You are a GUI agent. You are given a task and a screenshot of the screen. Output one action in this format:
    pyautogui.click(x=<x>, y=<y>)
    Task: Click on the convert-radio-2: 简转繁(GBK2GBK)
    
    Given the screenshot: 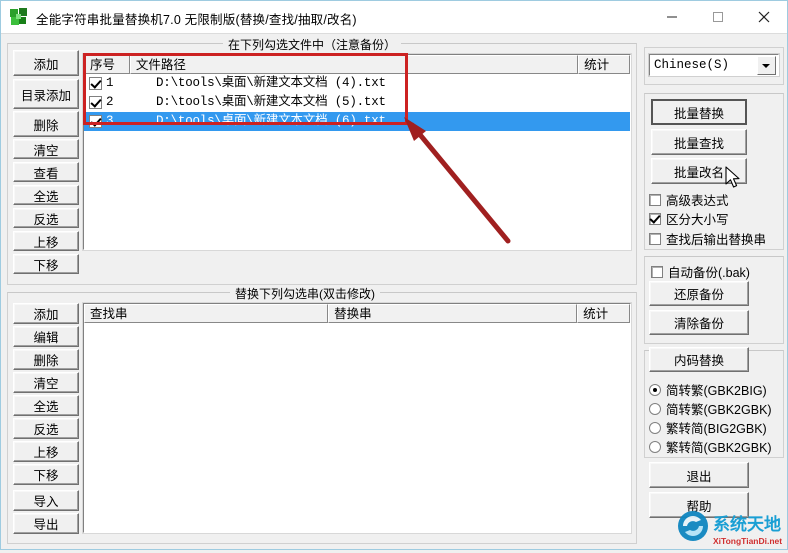 What is the action you would take?
    pyautogui.click(x=710, y=408)
    